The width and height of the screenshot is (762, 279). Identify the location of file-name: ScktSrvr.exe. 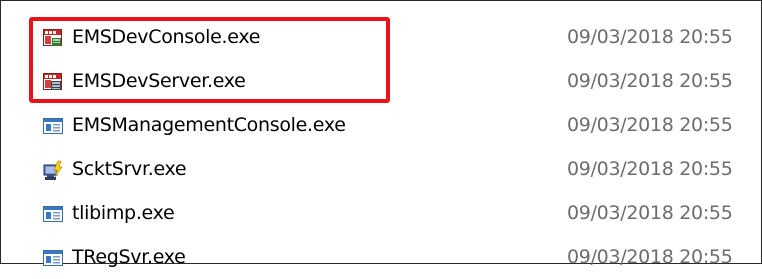
(129, 169).